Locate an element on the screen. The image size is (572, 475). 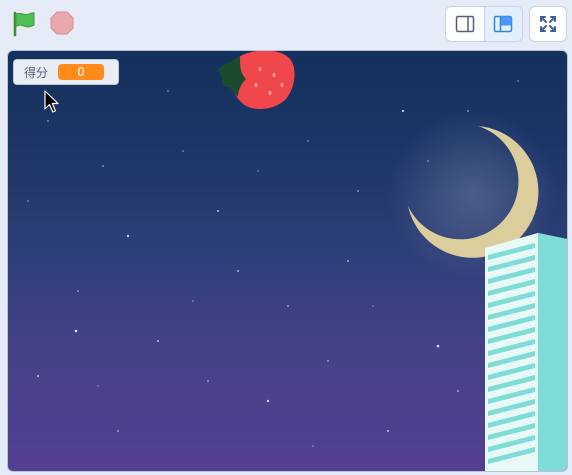
small-stage-icon is located at coordinates (464, 24).